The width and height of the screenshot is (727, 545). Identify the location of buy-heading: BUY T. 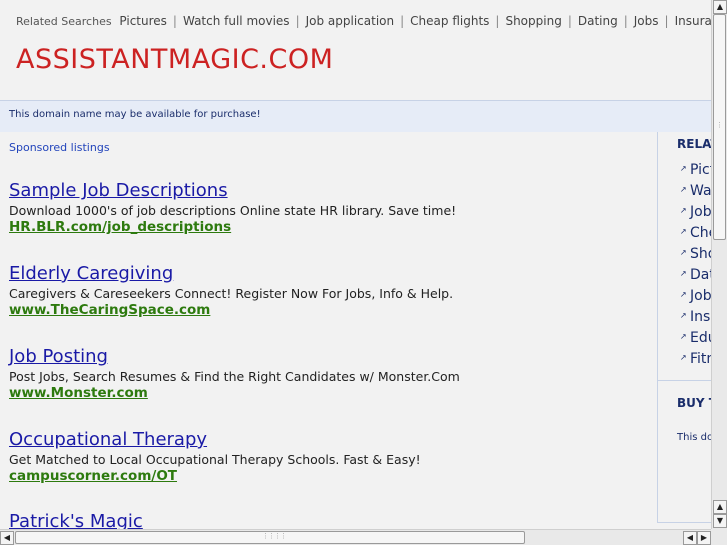
(694, 403).